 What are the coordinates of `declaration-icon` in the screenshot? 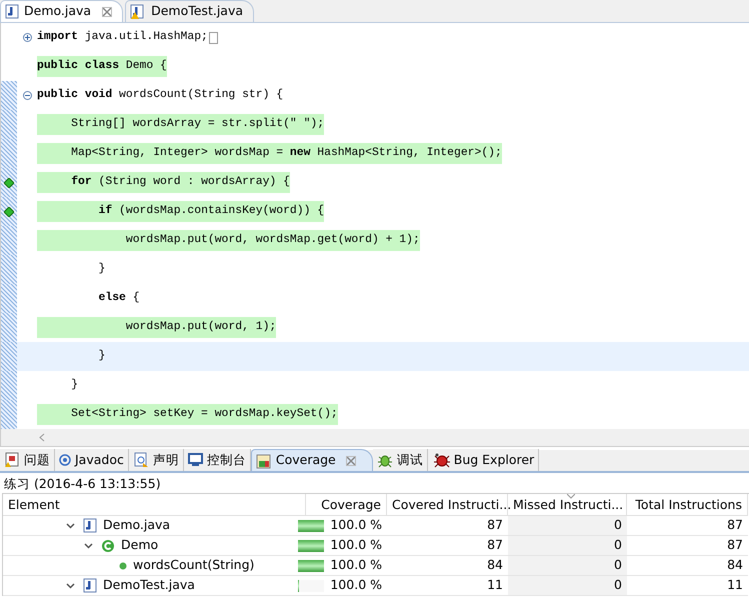 It's located at (140, 460).